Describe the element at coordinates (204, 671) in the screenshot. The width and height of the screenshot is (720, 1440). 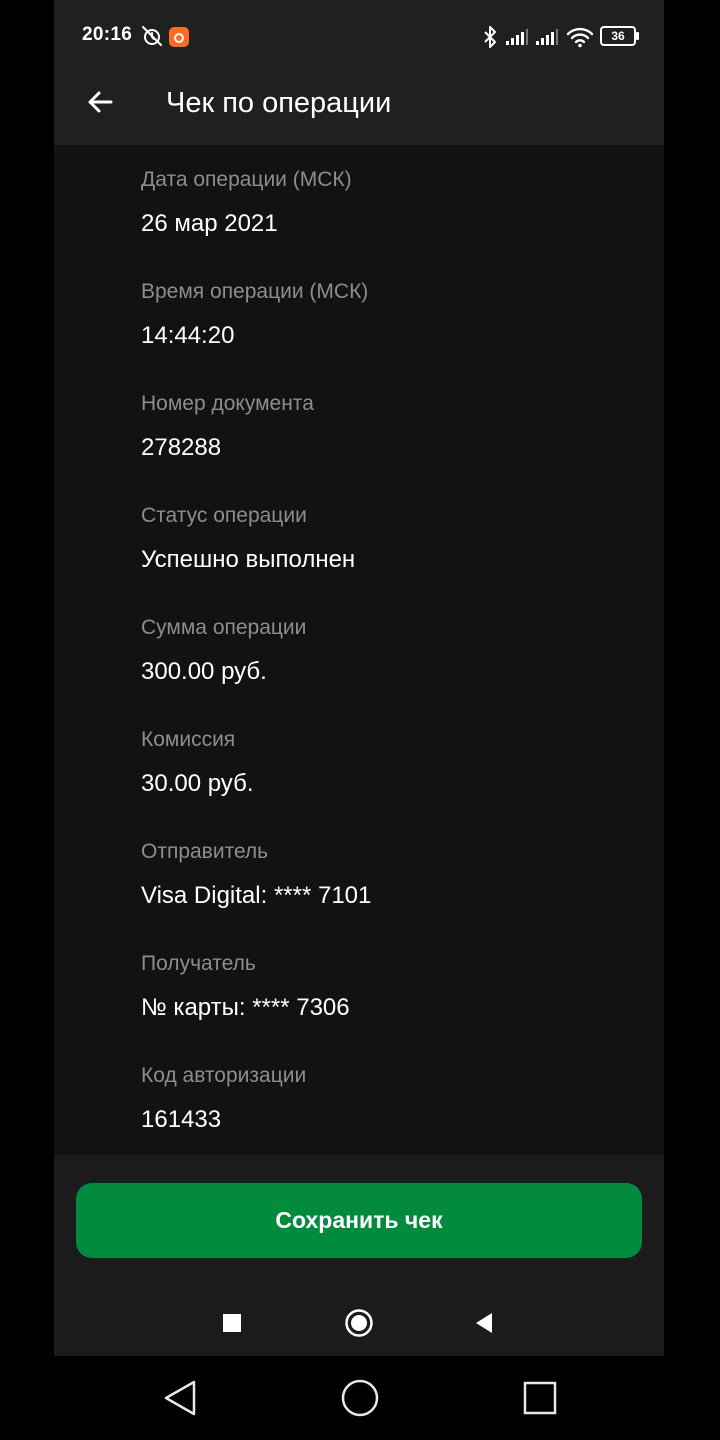
I see `field-value: 300.00 руб.` at that location.